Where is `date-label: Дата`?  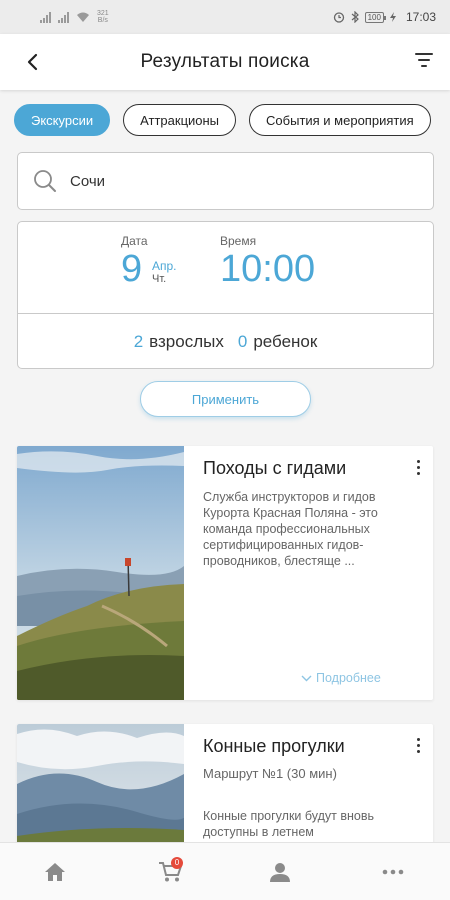 date-label: Дата is located at coordinates (134, 241).